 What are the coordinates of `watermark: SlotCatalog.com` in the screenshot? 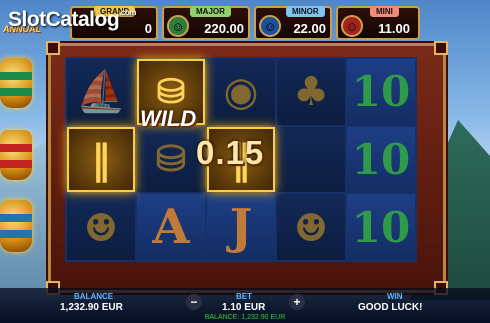 It's located at (72, 20).